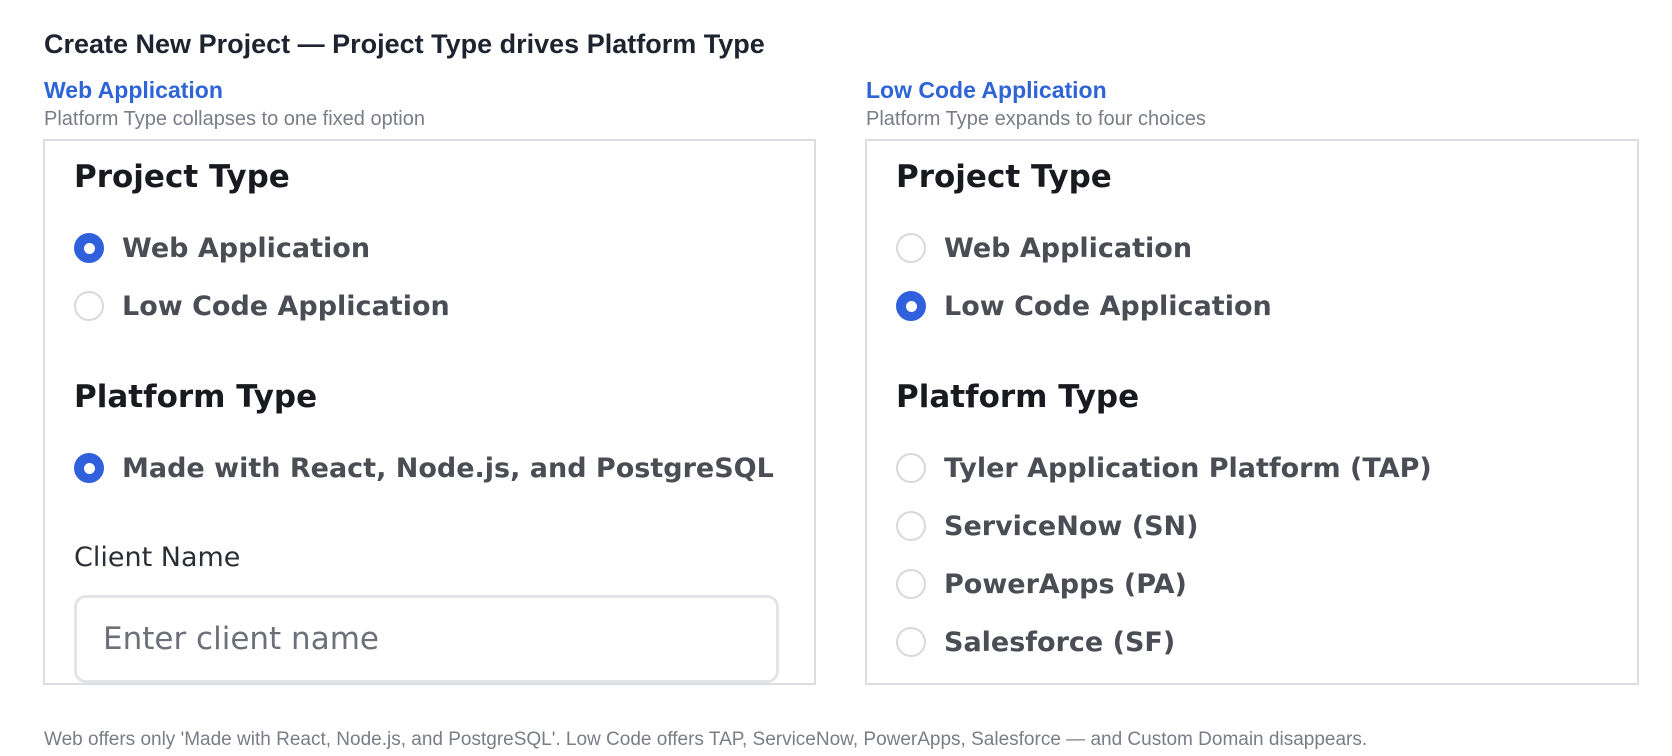 Image resolution: width=1672 pixels, height=756 pixels. I want to click on platform-type-option-servicenow: ServiceNow (SN), so click(1047, 526).